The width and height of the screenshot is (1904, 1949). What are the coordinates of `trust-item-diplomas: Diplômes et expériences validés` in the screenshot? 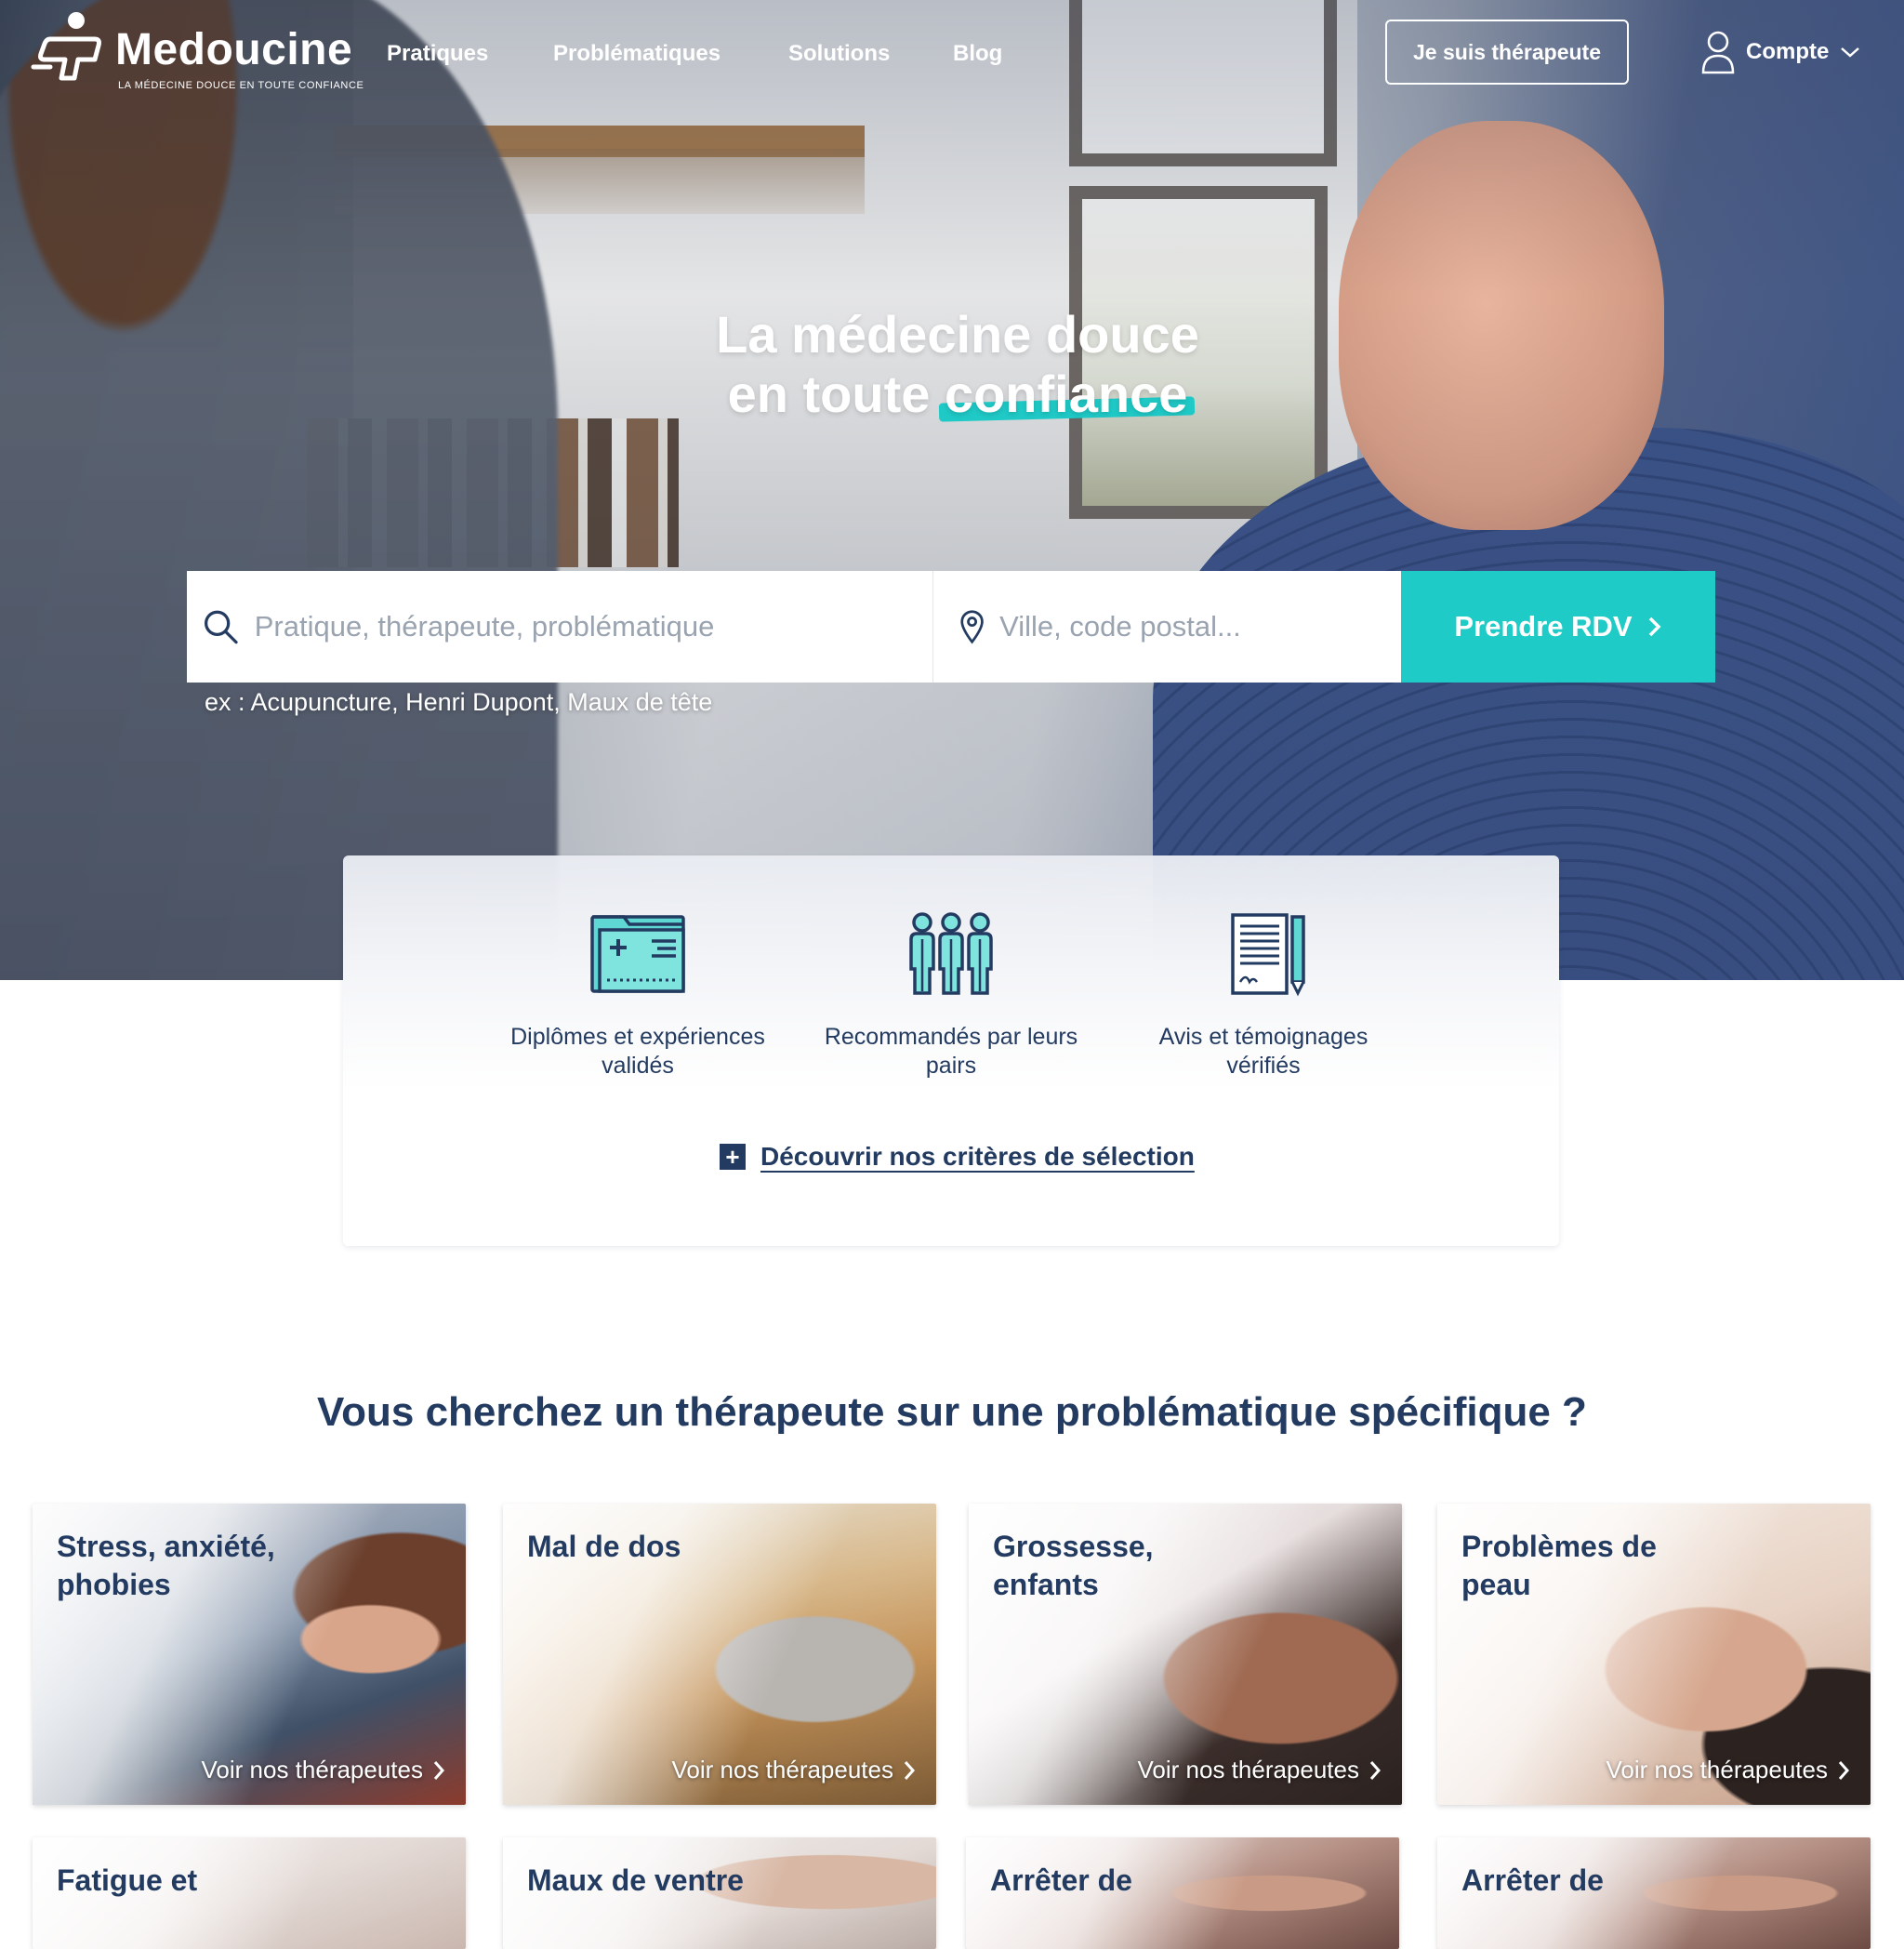 It's located at (637, 996).